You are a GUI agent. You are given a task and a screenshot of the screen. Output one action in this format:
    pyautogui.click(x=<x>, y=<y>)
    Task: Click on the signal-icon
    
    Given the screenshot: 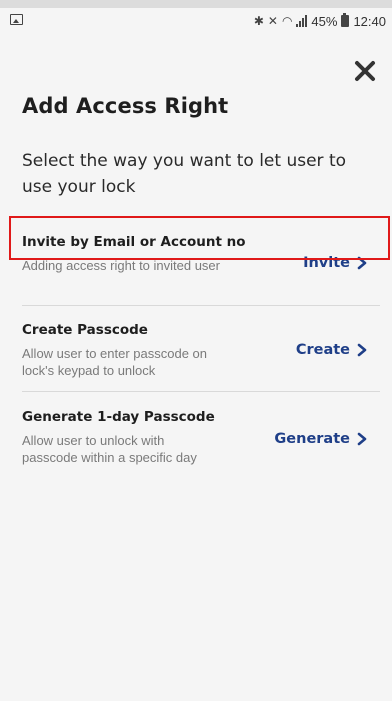 What is the action you would take?
    pyautogui.click(x=302, y=21)
    